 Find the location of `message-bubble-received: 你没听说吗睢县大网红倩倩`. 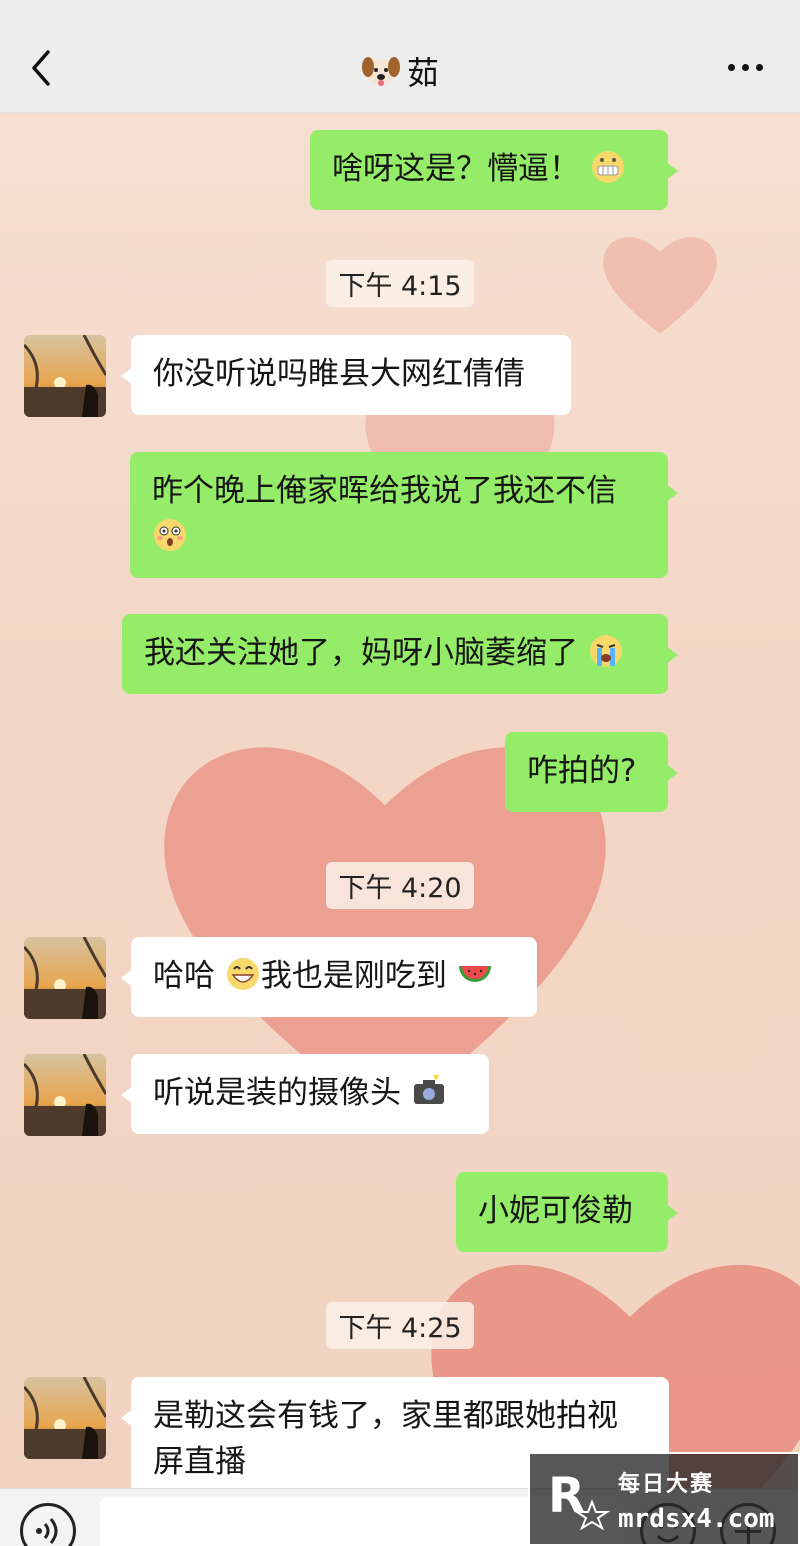

message-bubble-received: 你没听说吗睢县大网红倩倩 is located at coordinates (346, 375).